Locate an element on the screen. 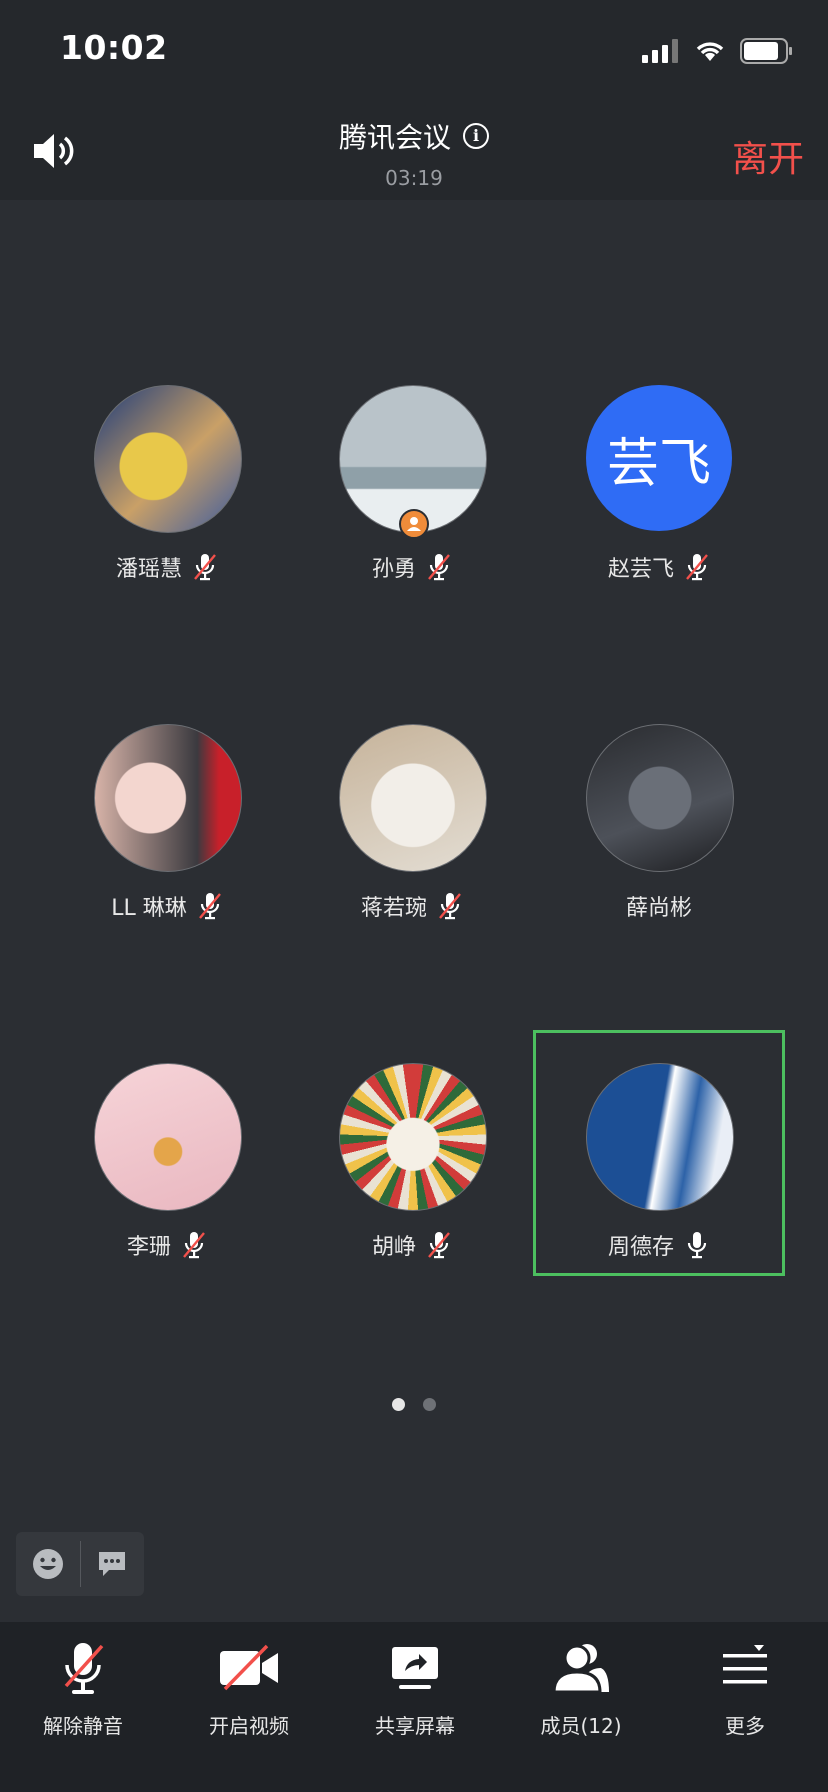 The image size is (828, 1792). host-badge-icon is located at coordinates (414, 524).